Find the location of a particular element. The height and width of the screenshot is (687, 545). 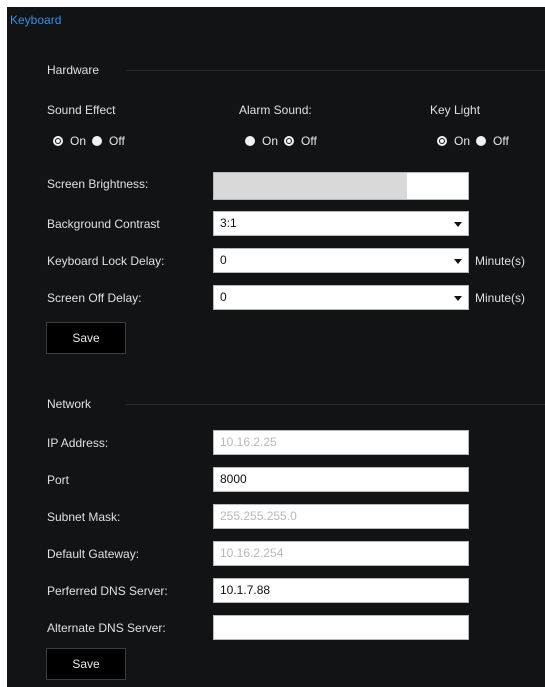

key-light-label: Key Light is located at coordinates (455, 110).